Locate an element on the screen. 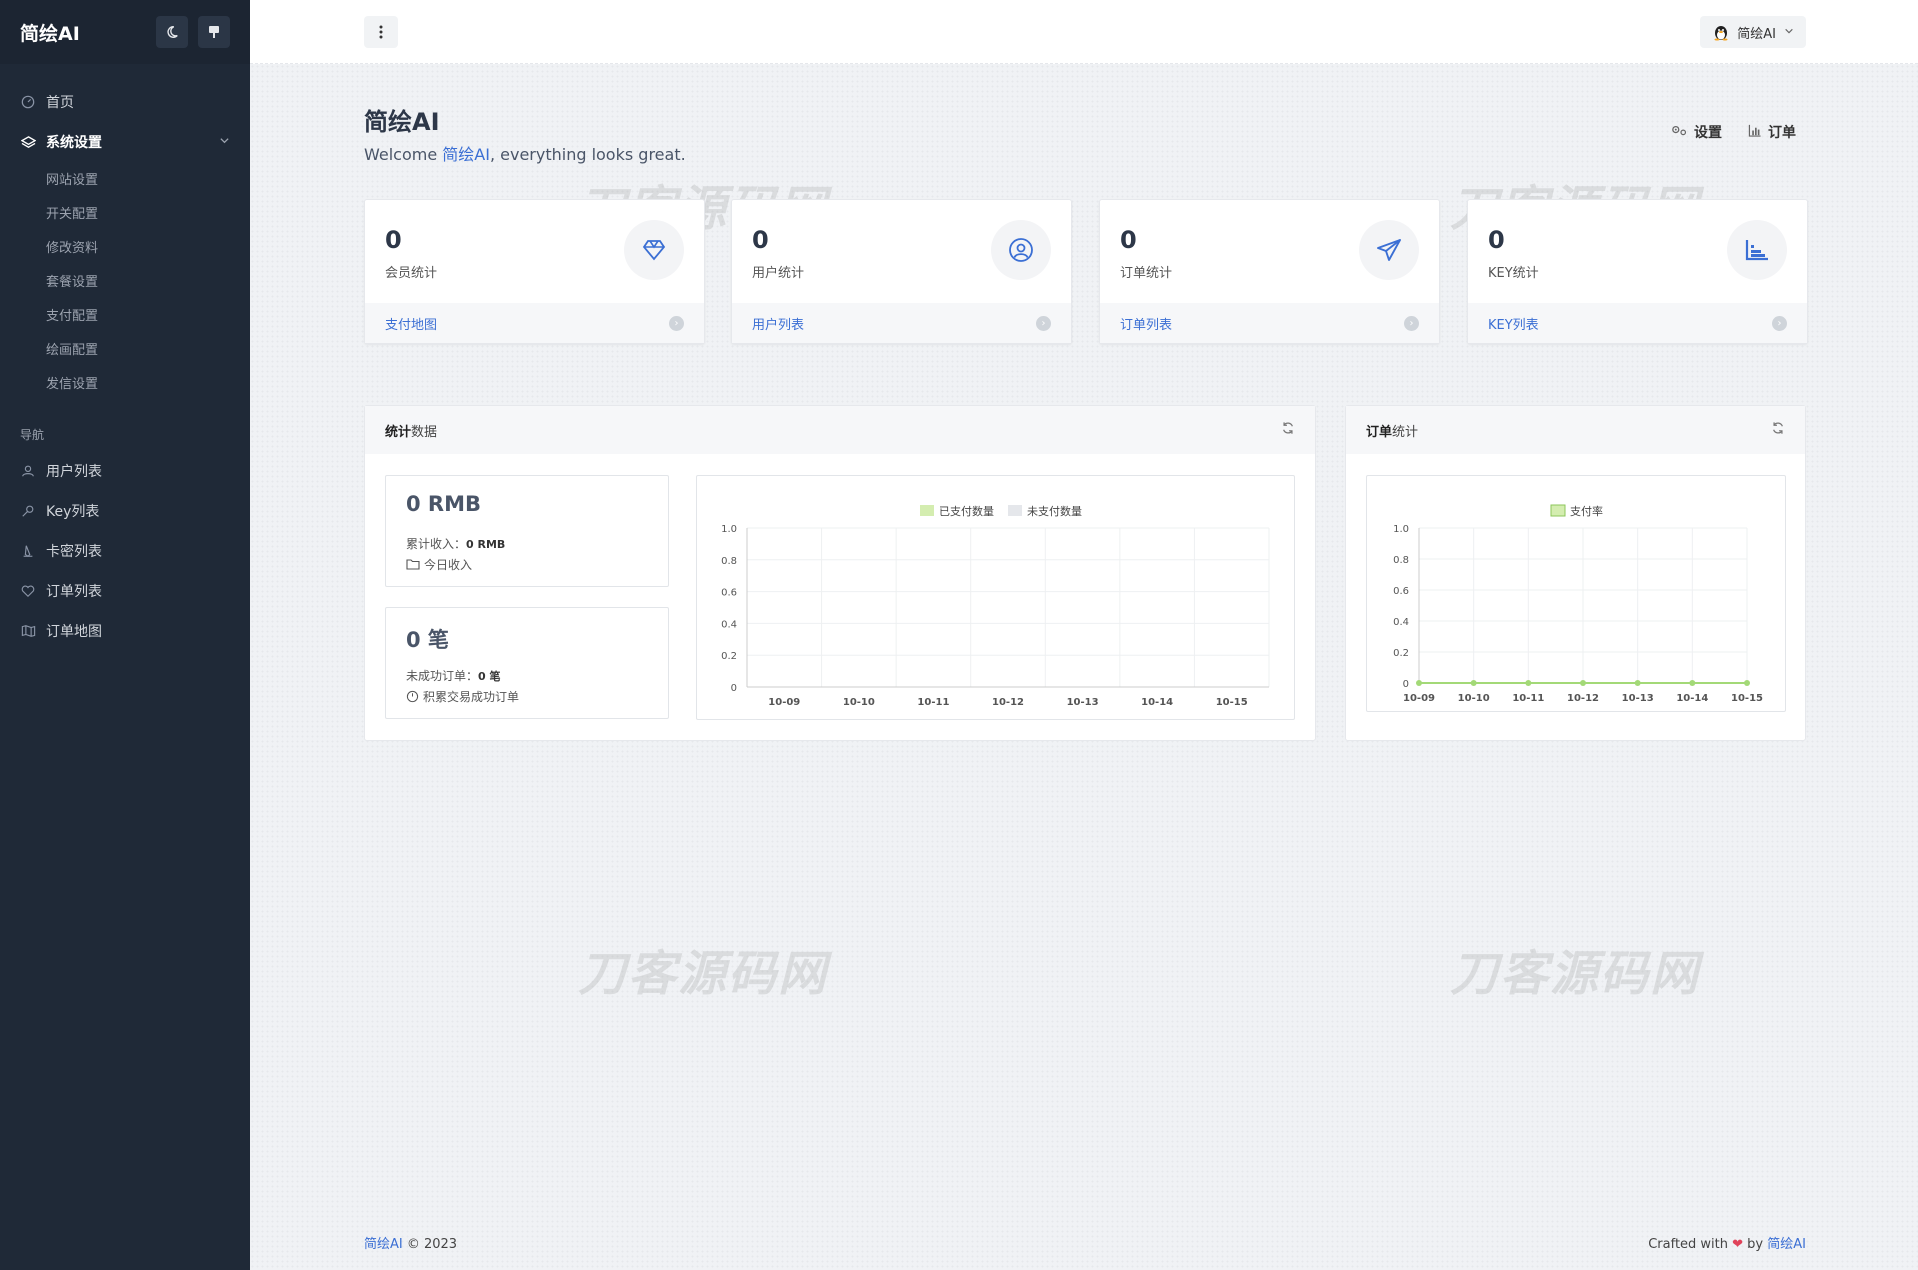  stat-card-keys: 0 KEY统计 KEY列表 › is located at coordinates (1637, 271).